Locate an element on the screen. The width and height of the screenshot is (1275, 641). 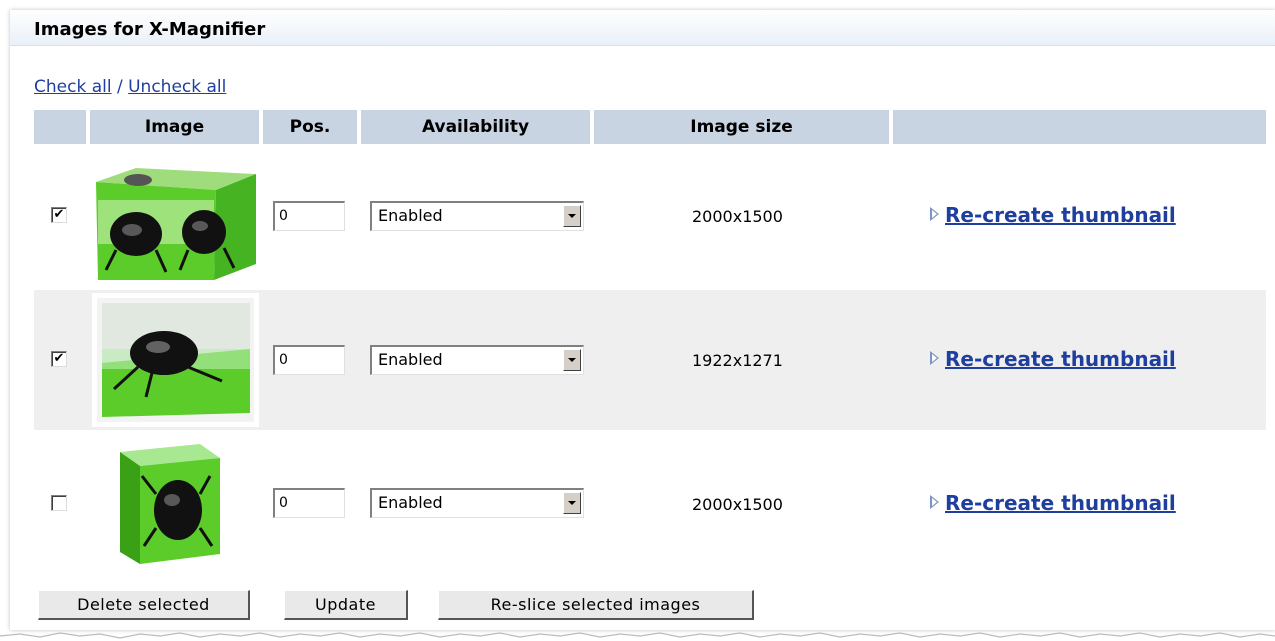
header-actions-col is located at coordinates (1079, 127).